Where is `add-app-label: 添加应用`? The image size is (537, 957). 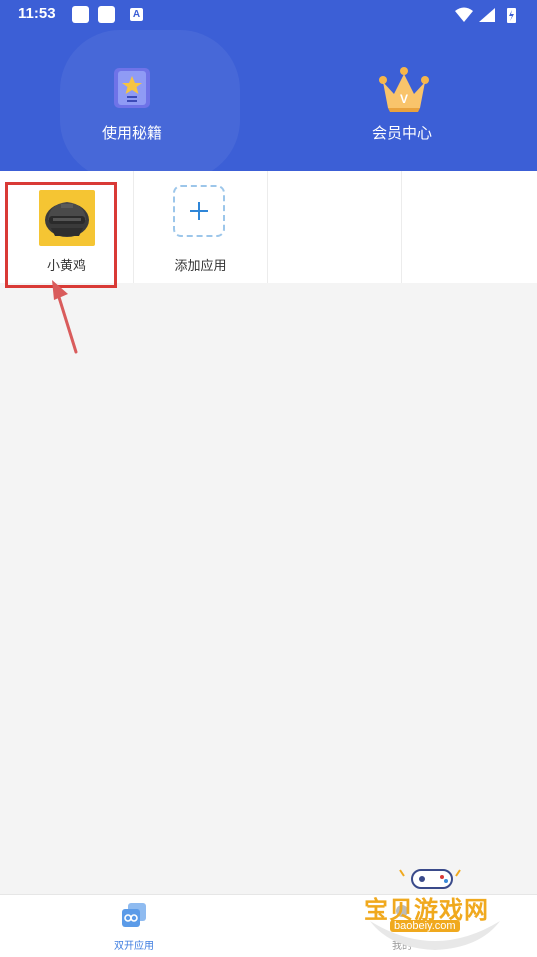
add-app-label: 添加应用 is located at coordinates (200, 266).